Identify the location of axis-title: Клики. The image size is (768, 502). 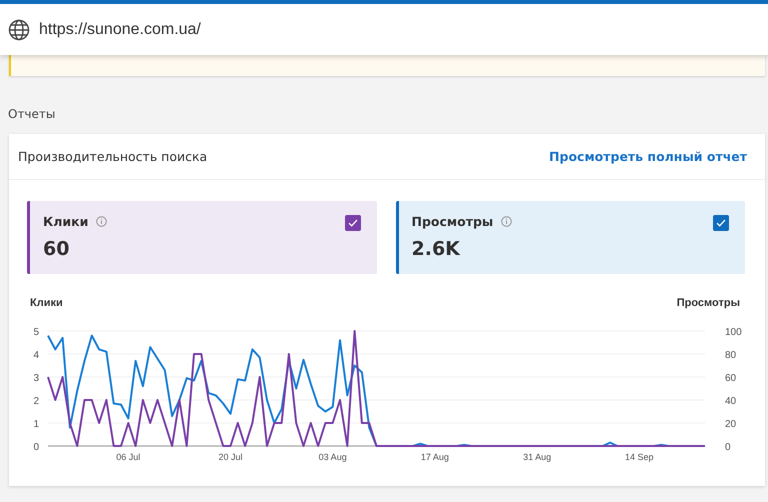
(46, 303).